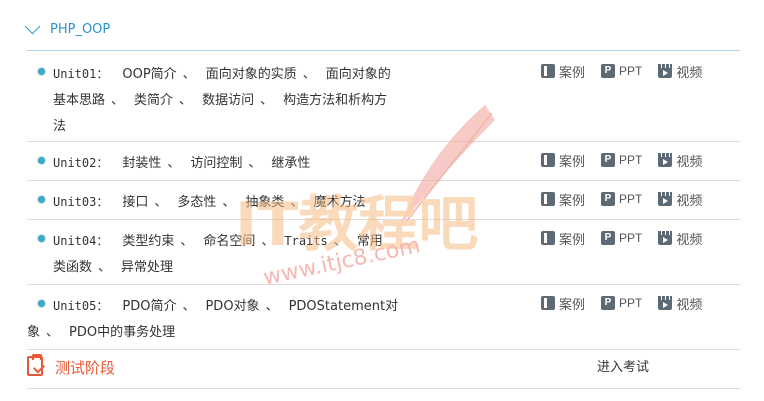  I want to click on unit-row-02: Unit02： 封装性、访问控制、继承性 案例 P PPT 视频, so click(383, 163).